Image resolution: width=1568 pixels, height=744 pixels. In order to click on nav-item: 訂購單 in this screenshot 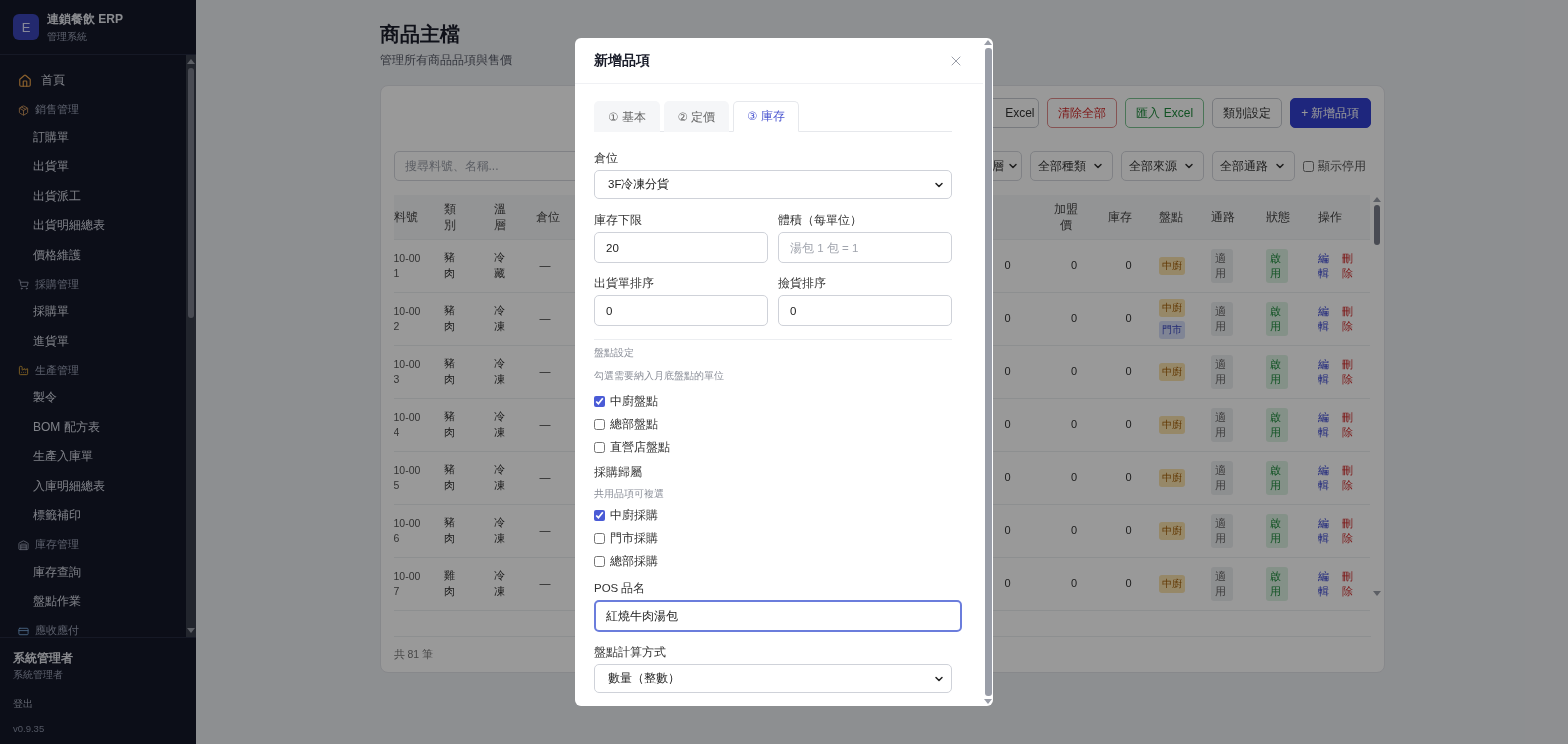, I will do `click(51, 137)`.